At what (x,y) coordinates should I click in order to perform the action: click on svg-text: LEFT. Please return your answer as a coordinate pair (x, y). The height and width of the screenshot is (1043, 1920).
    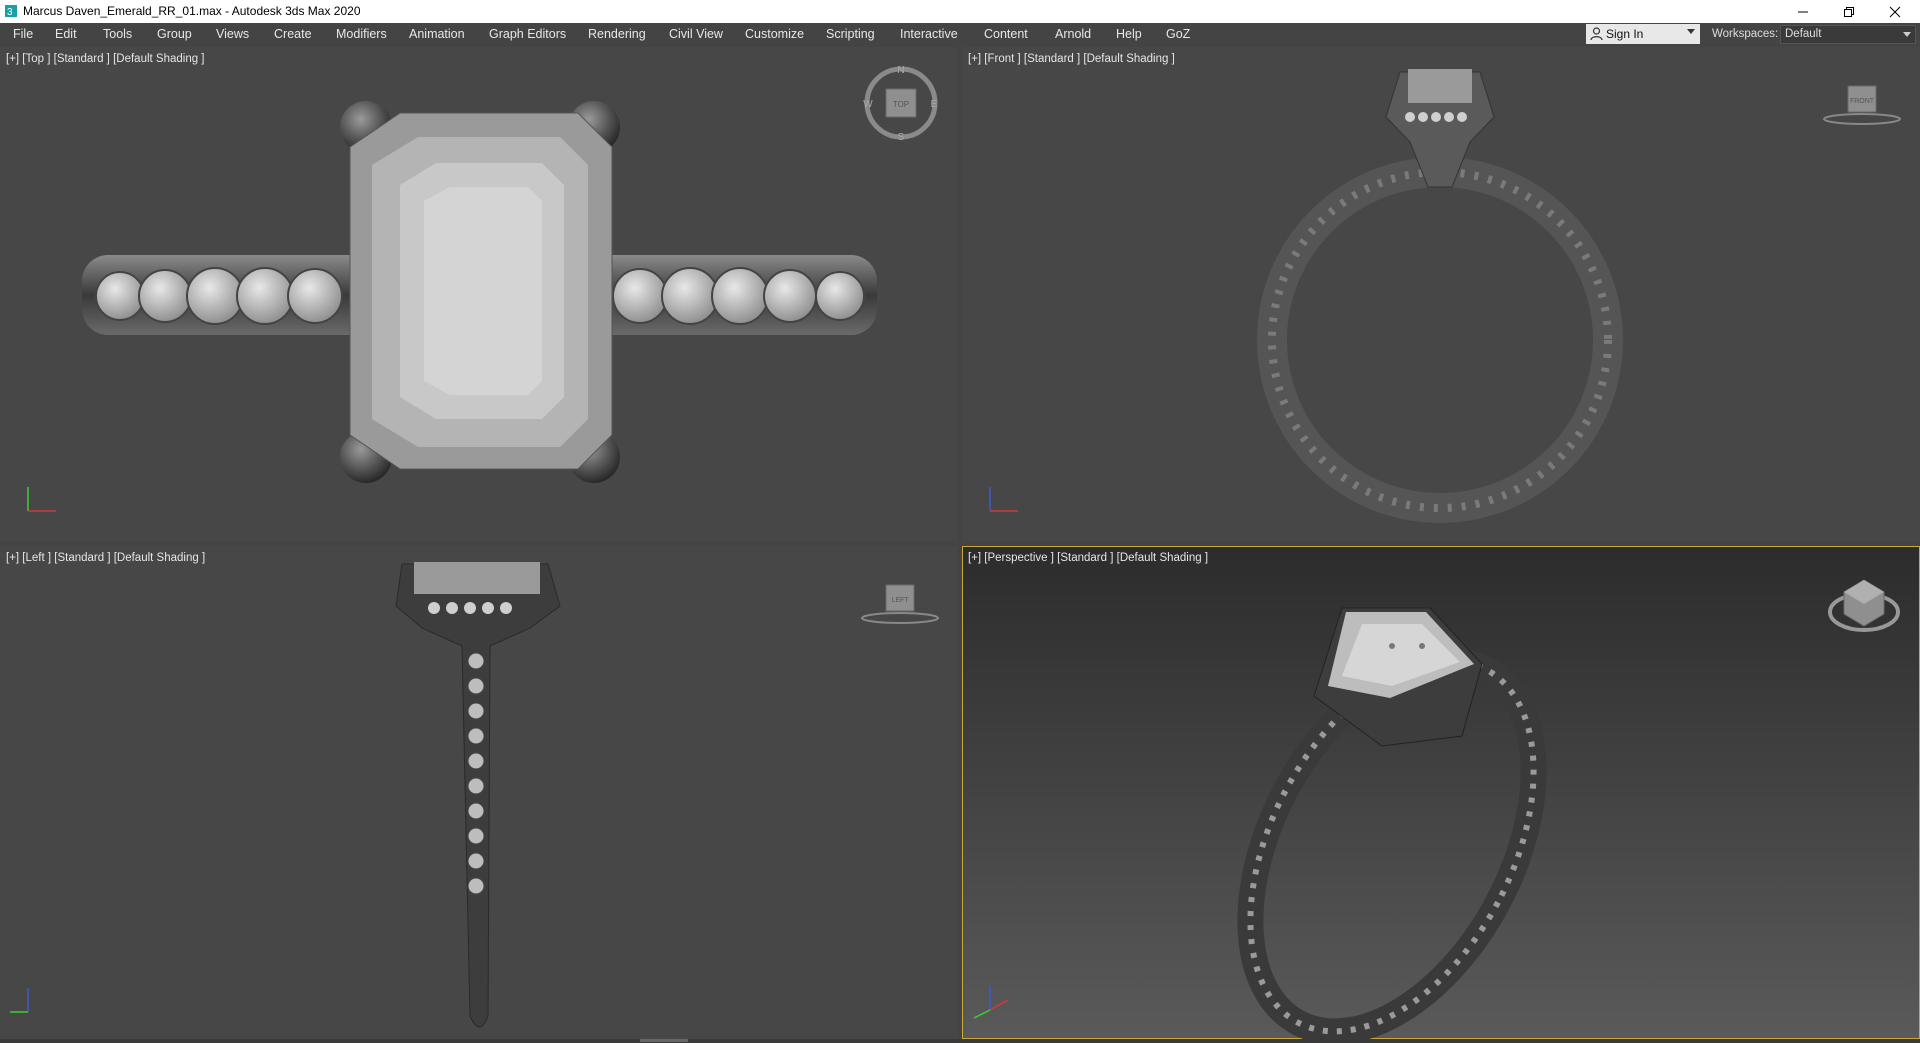
    Looking at the image, I should click on (900, 600).